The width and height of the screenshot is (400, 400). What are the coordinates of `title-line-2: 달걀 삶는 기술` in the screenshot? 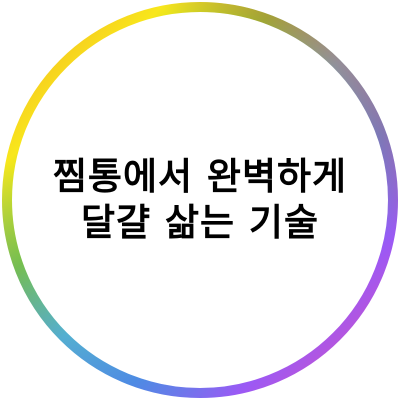 It's located at (199, 222).